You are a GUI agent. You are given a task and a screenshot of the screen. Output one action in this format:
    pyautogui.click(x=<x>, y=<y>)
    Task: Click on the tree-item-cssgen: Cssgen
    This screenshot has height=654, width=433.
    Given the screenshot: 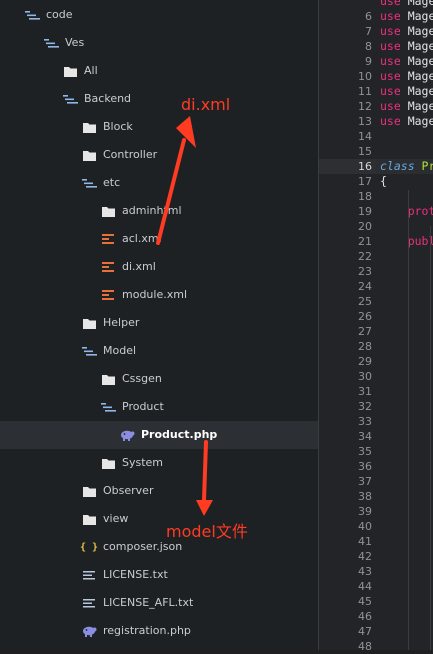 What is the action you would take?
    pyautogui.click(x=159, y=379)
    